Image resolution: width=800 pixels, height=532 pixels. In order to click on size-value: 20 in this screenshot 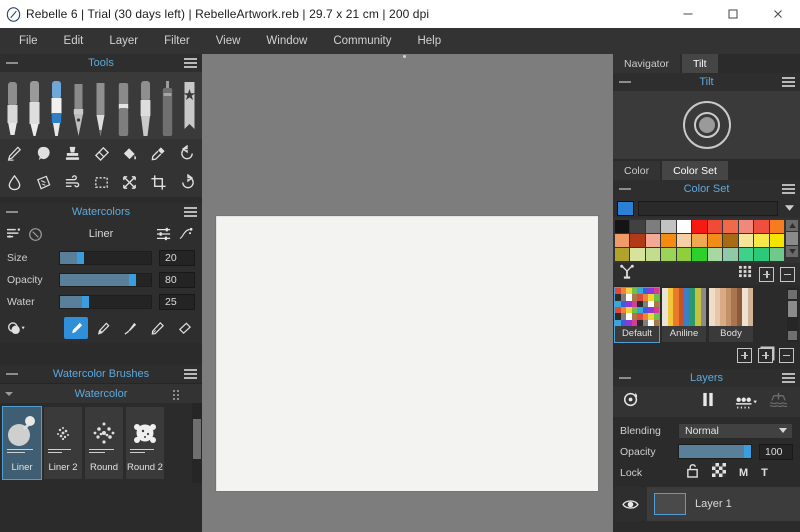, I will do `click(177, 258)`.